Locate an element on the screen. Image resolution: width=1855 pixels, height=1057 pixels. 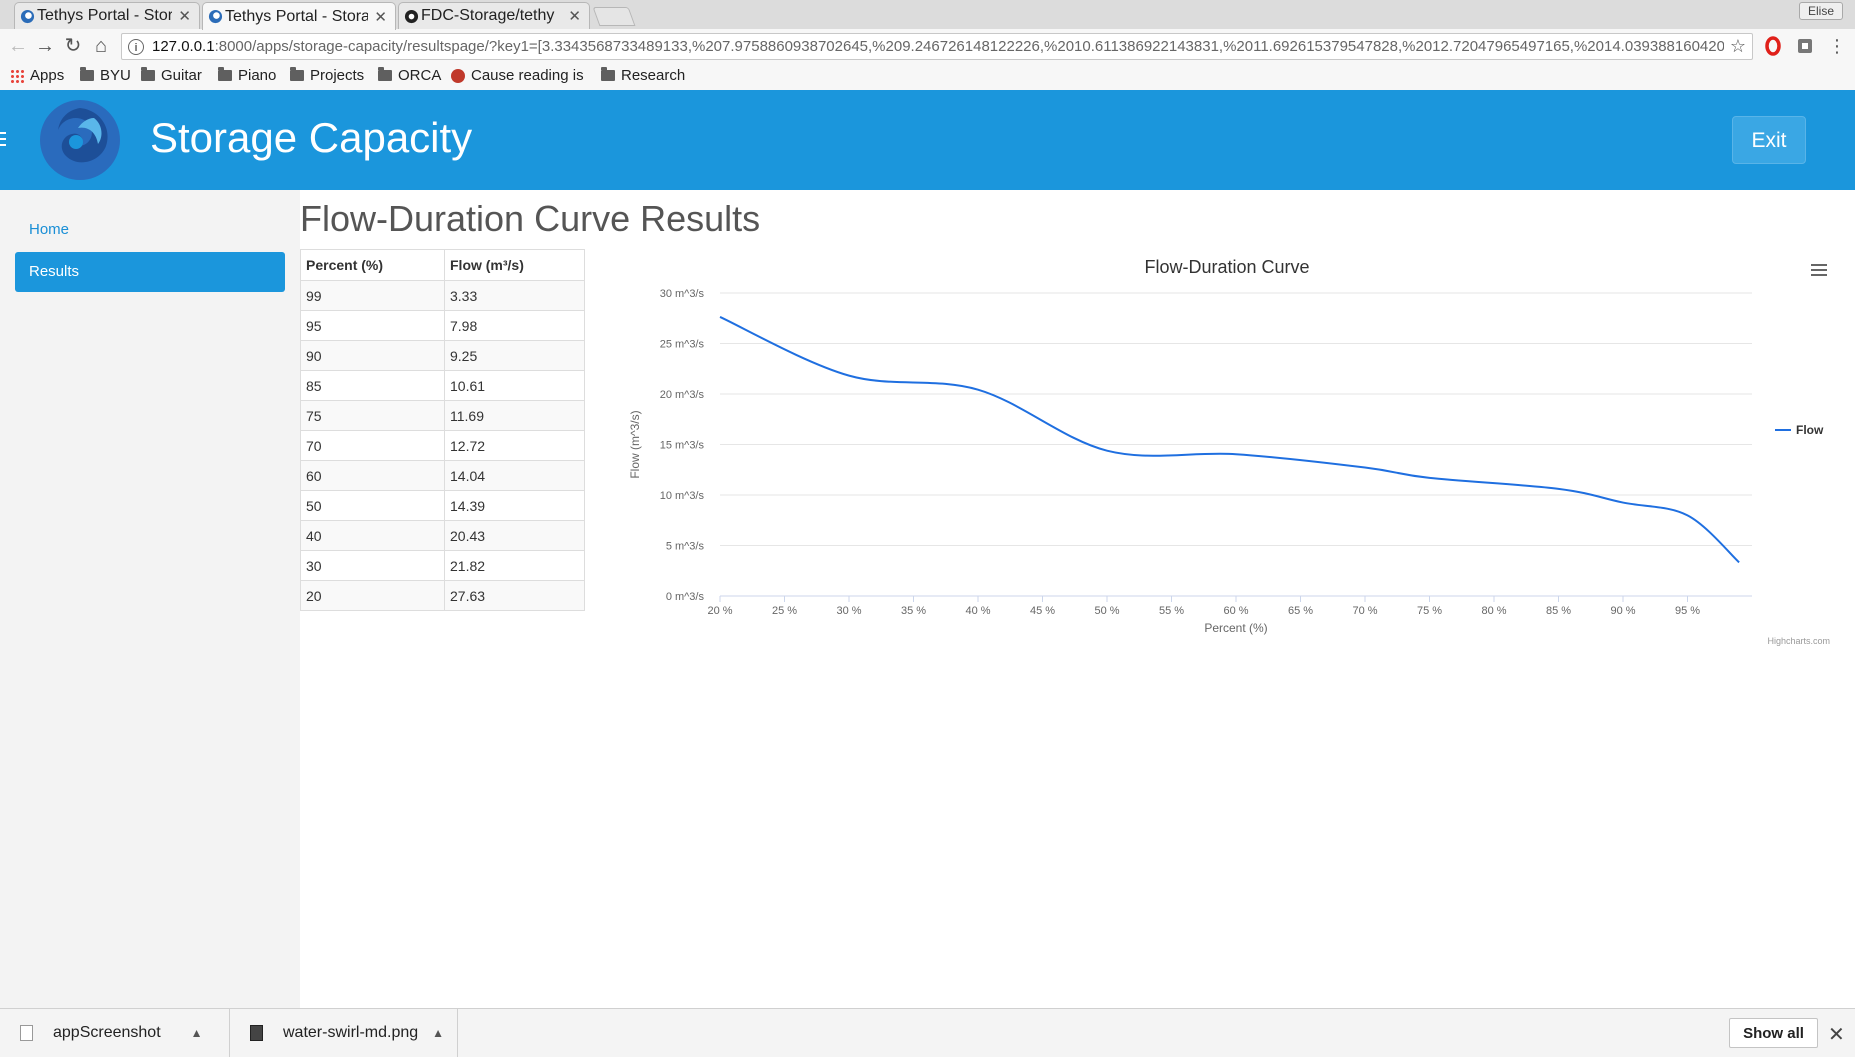
x-tick-label: 30 % is located at coordinates (848, 611).